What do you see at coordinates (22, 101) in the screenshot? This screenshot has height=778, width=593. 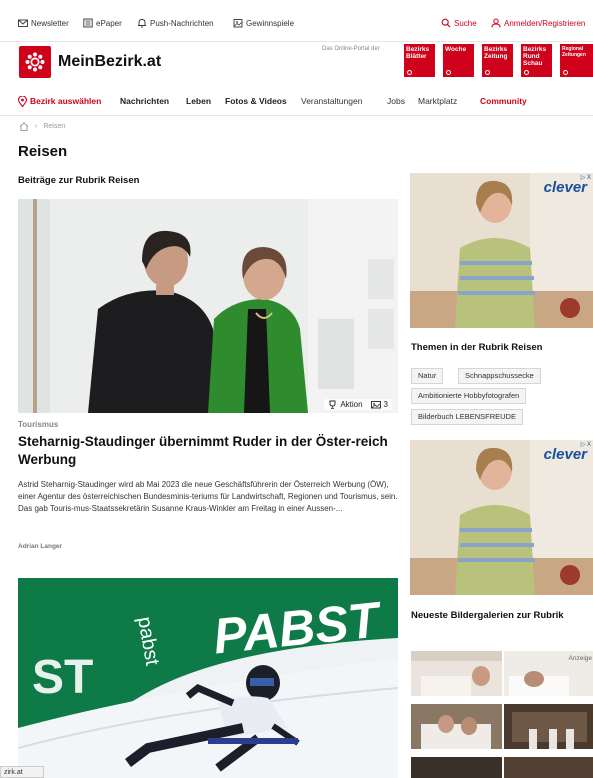 I see `location-pin-icon` at bounding box center [22, 101].